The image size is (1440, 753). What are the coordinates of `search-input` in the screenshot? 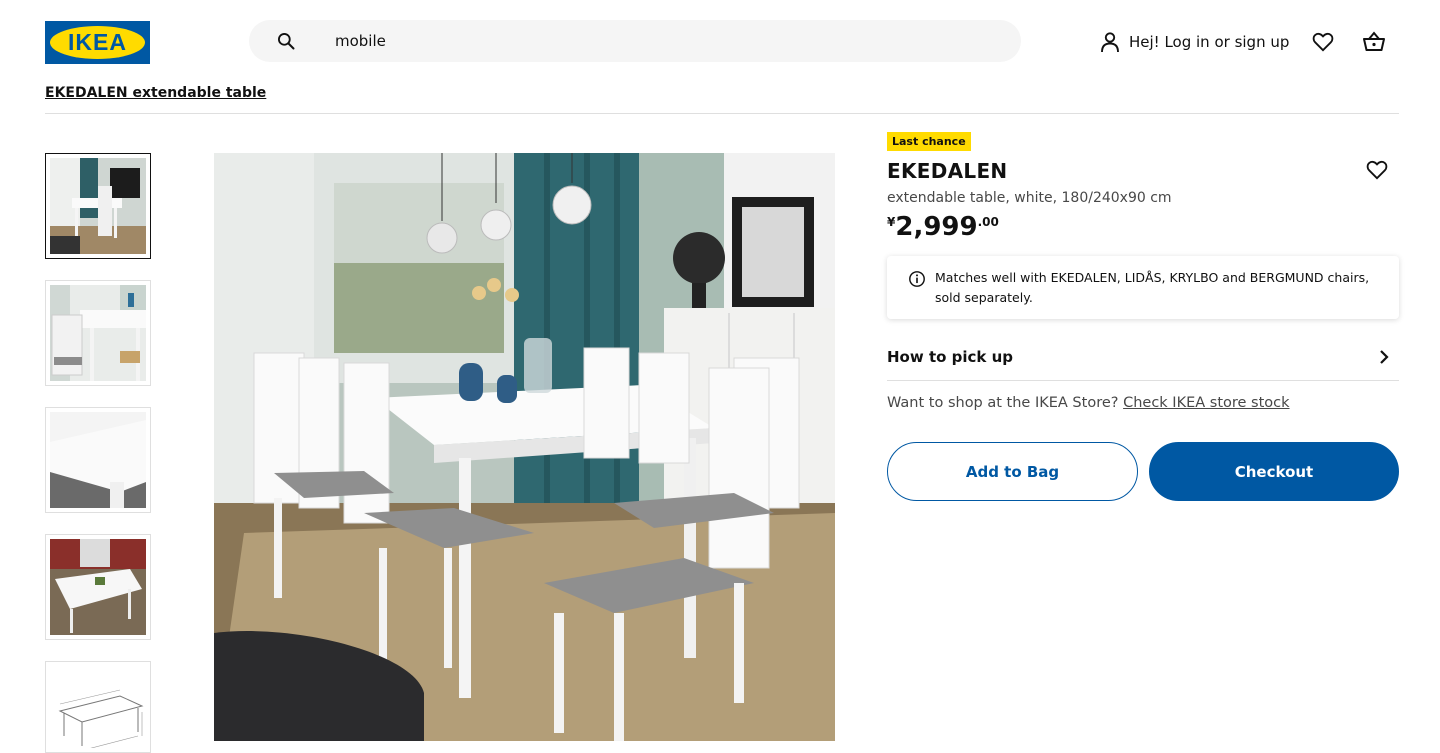 It's located at (665, 41).